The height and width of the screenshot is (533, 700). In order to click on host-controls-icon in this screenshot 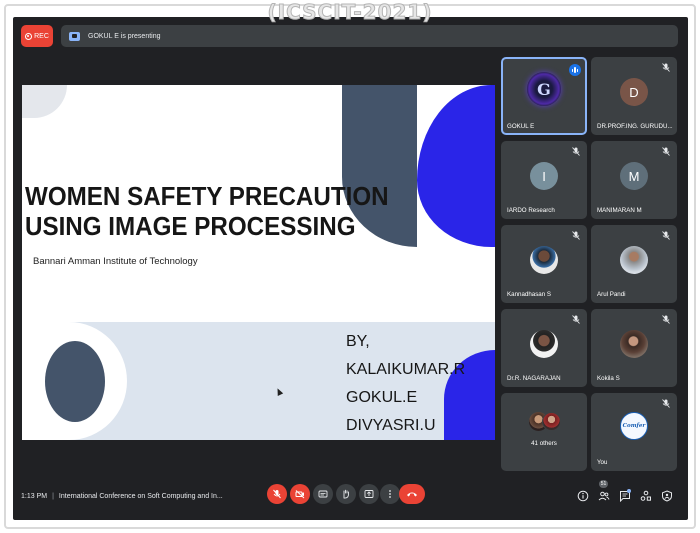, I will do `click(667, 496)`.